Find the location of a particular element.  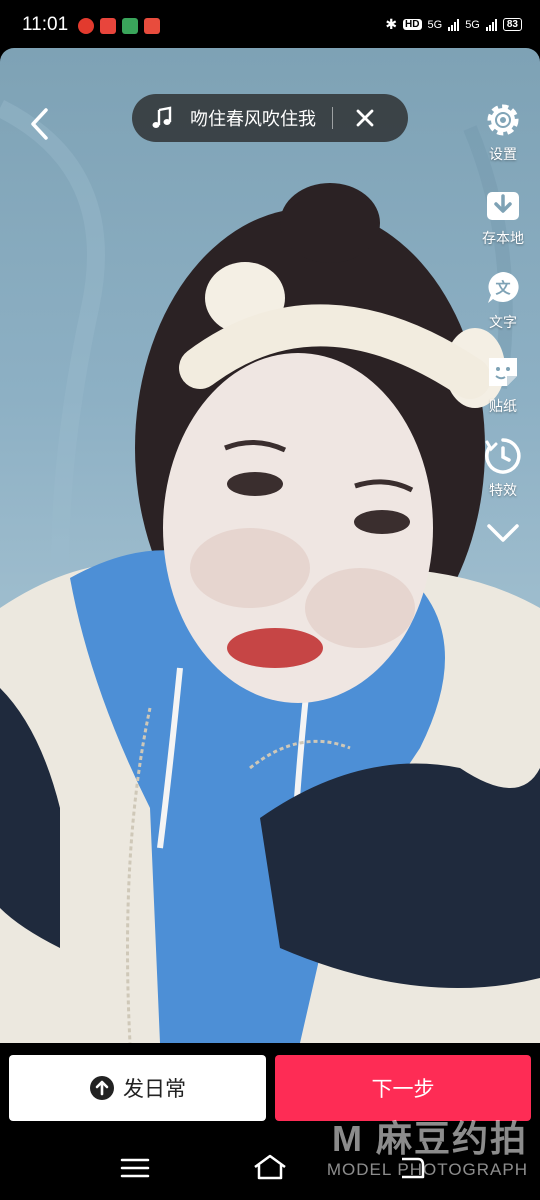

tool-label: 存本地 is located at coordinates (503, 239).